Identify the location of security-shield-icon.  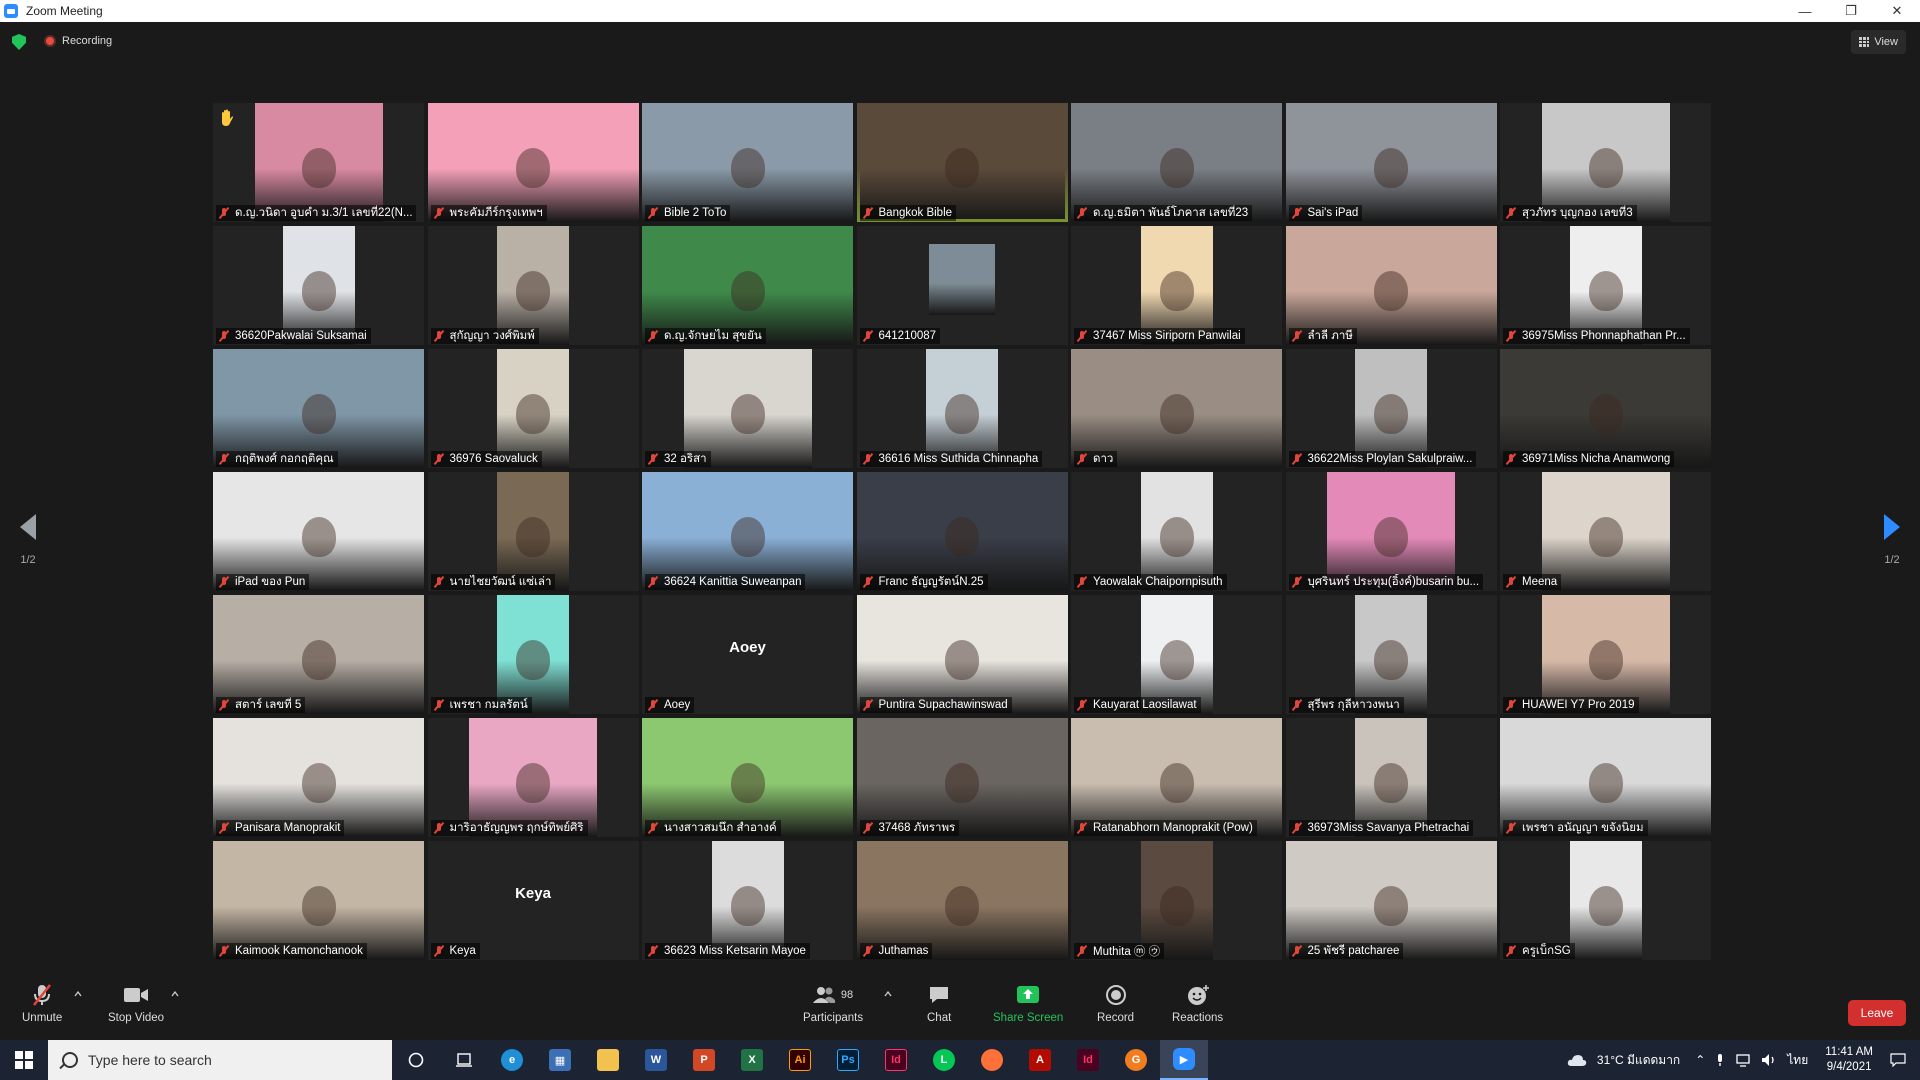
(19, 42).